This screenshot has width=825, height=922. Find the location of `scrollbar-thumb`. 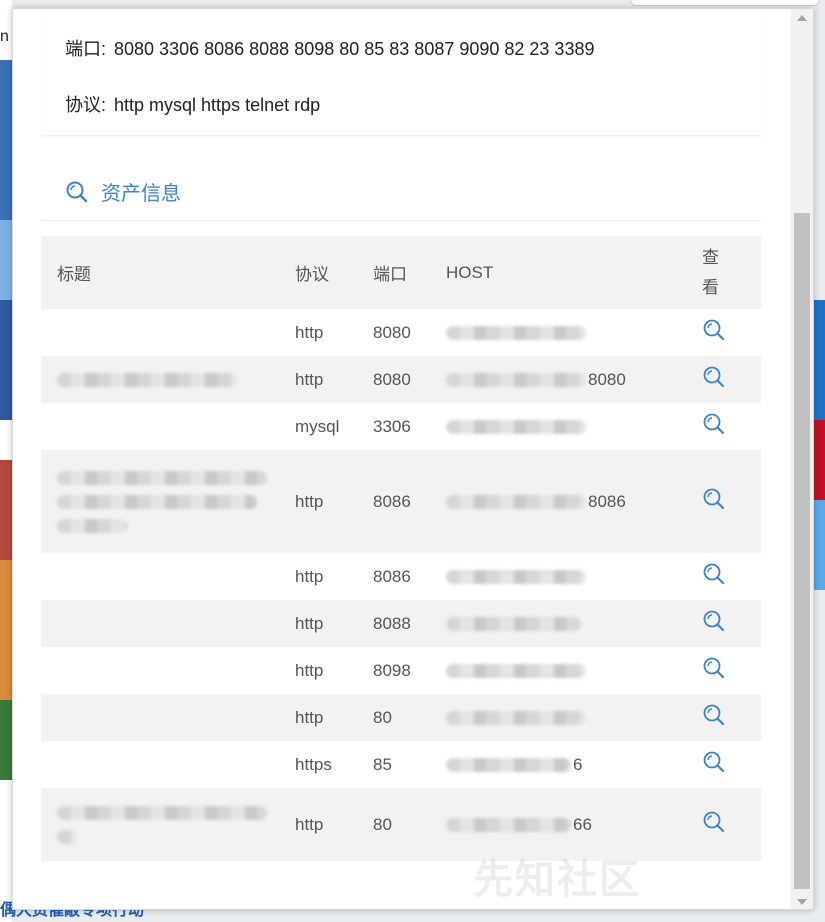

scrollbar-thumb is located at coordinates (802, 551).